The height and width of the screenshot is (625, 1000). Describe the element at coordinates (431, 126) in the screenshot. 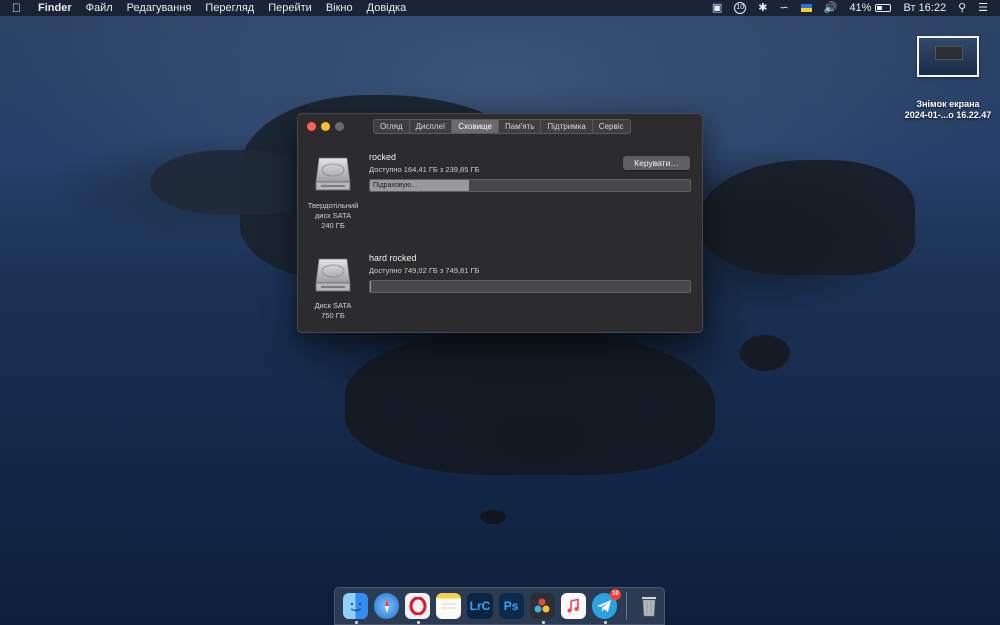

I see `tab-displays: Дисплеї` at that location.